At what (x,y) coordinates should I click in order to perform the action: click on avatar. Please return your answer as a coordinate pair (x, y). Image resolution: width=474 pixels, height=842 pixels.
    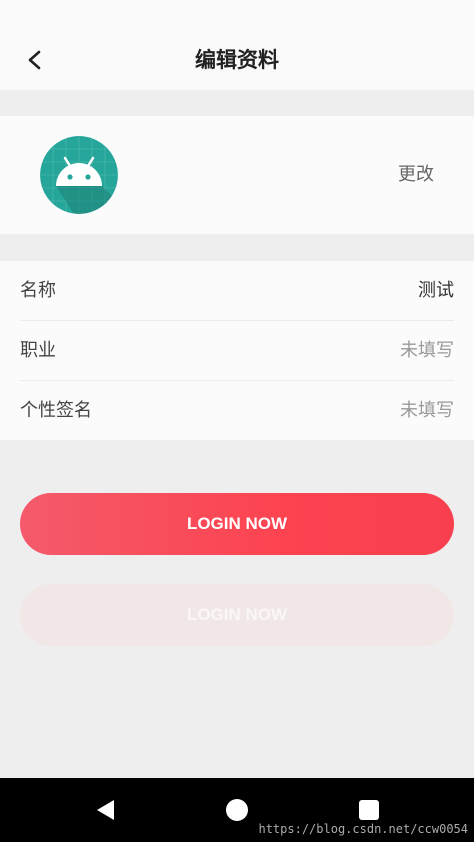
    Looking at the image, I should click on (79, 175).